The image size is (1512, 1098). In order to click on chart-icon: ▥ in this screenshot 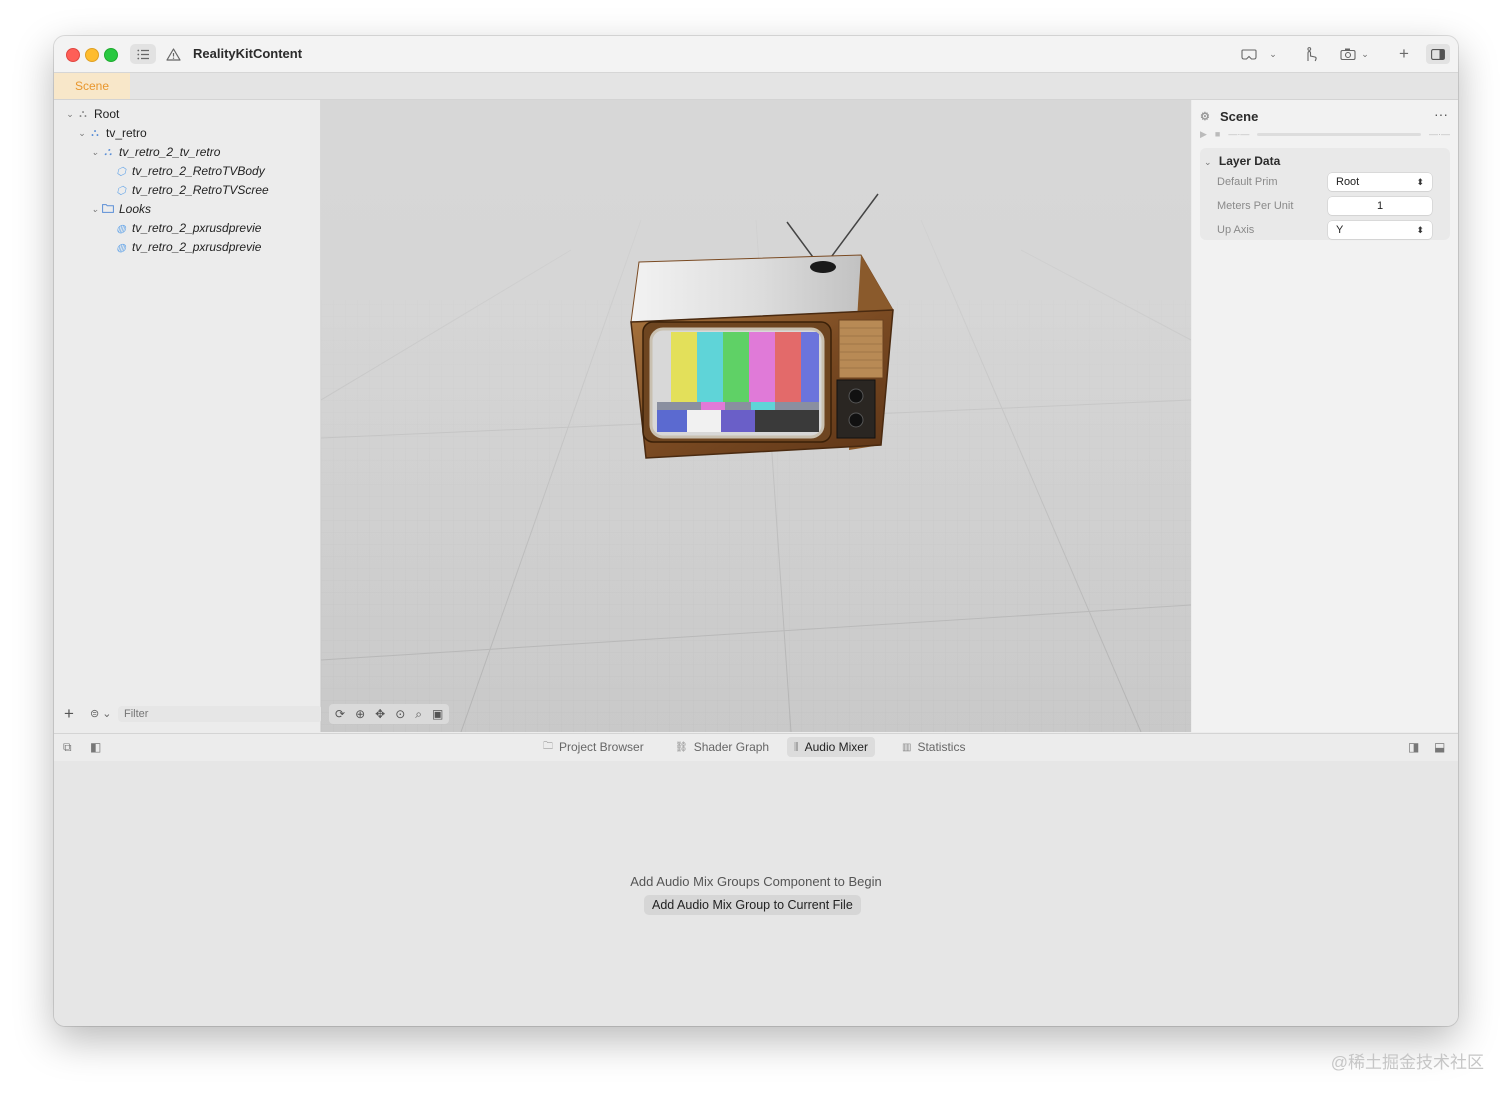, I will do `click(907, 747)`.